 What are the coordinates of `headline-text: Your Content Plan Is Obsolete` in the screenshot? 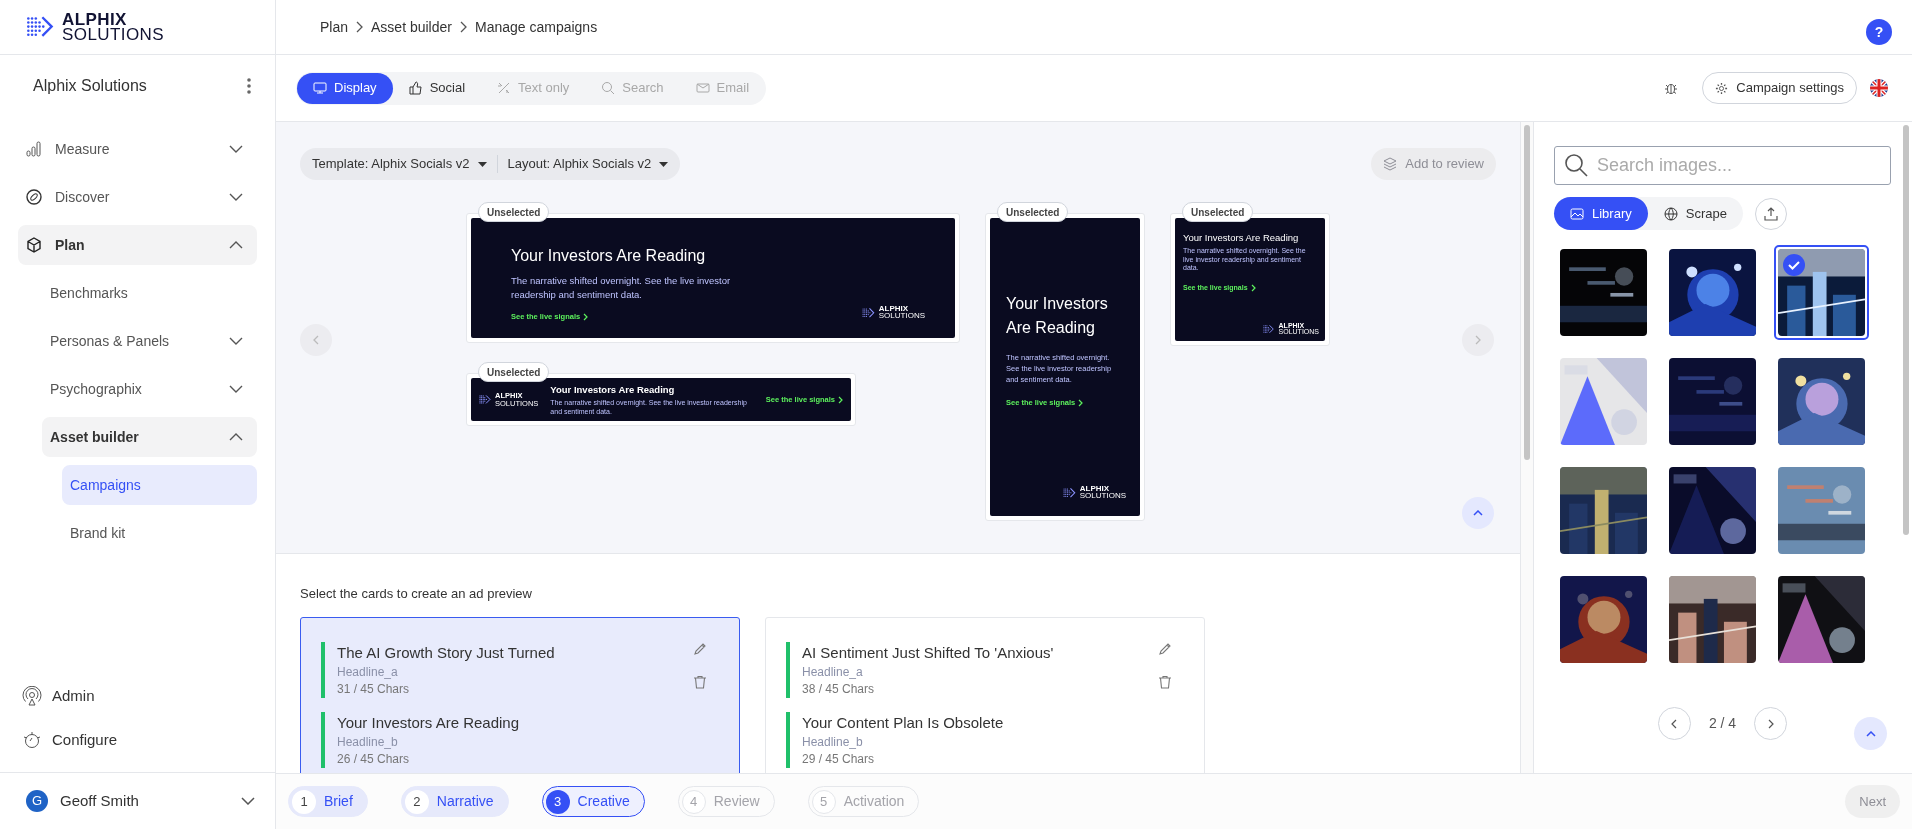 It's located at (903, 722).